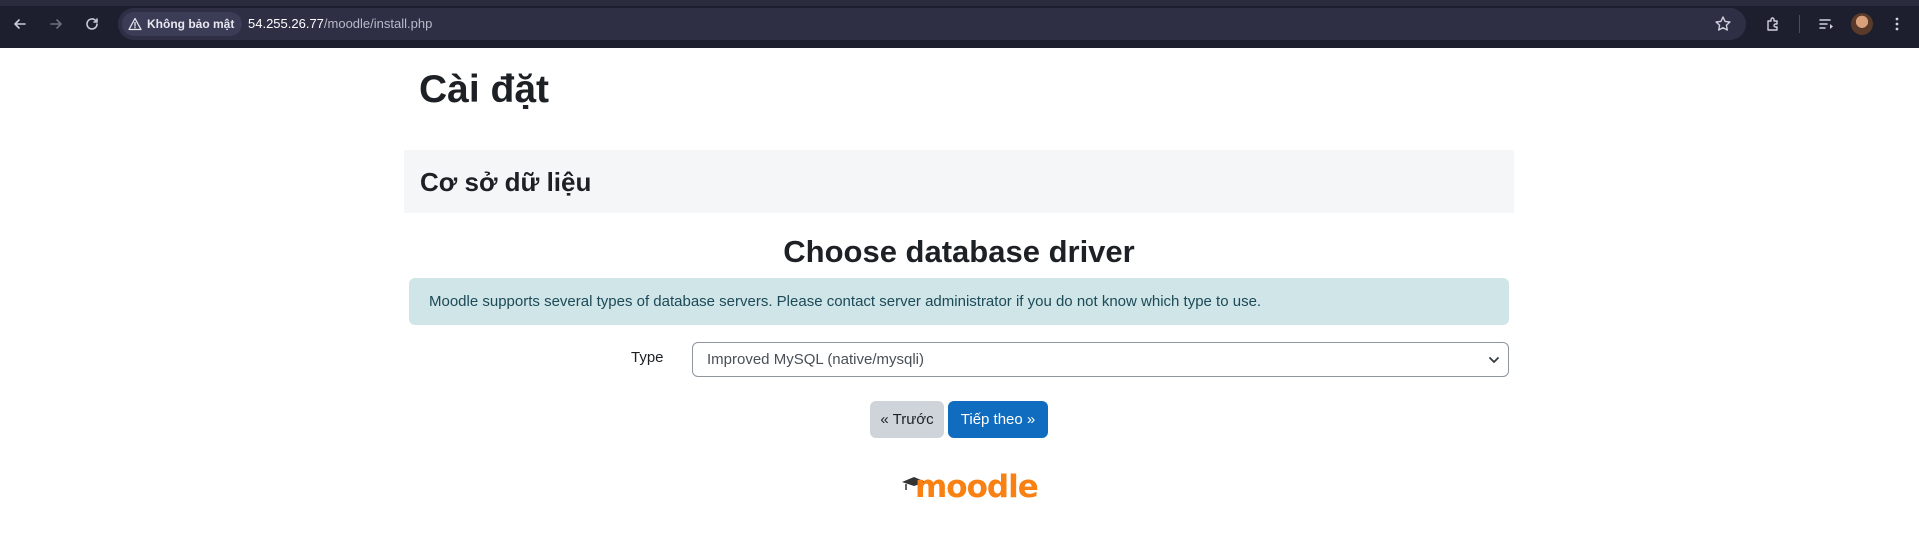 The height and width of the screenshot is (554, 1919). I want to click on browser-menu-button, so click(1897, 24).